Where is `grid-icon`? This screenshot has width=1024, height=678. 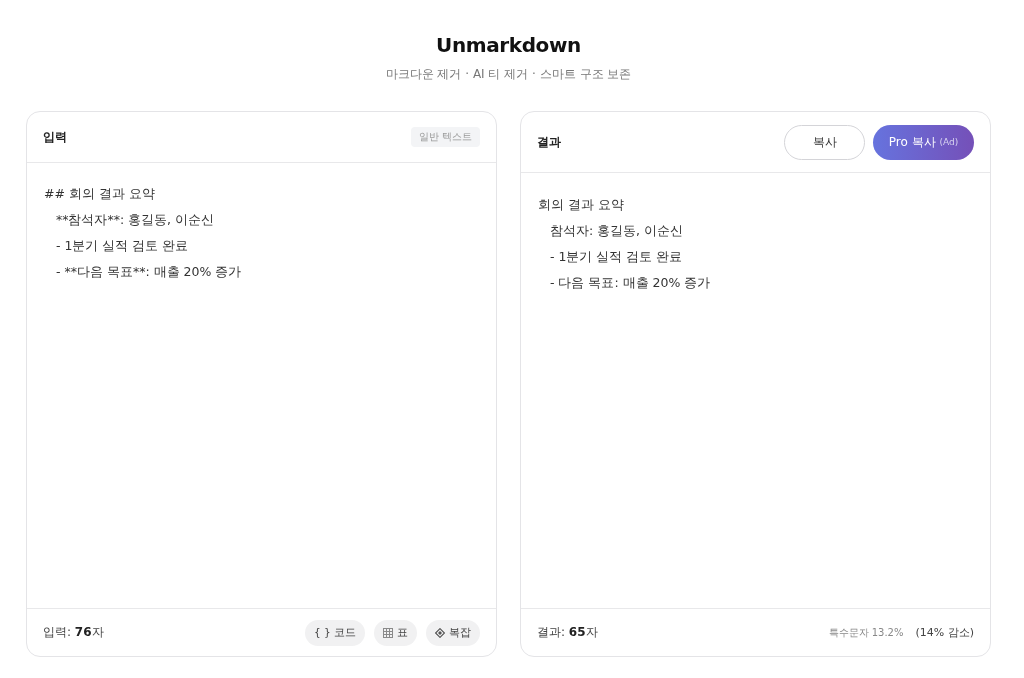 grid-icon is located at coordinates (388, 632).